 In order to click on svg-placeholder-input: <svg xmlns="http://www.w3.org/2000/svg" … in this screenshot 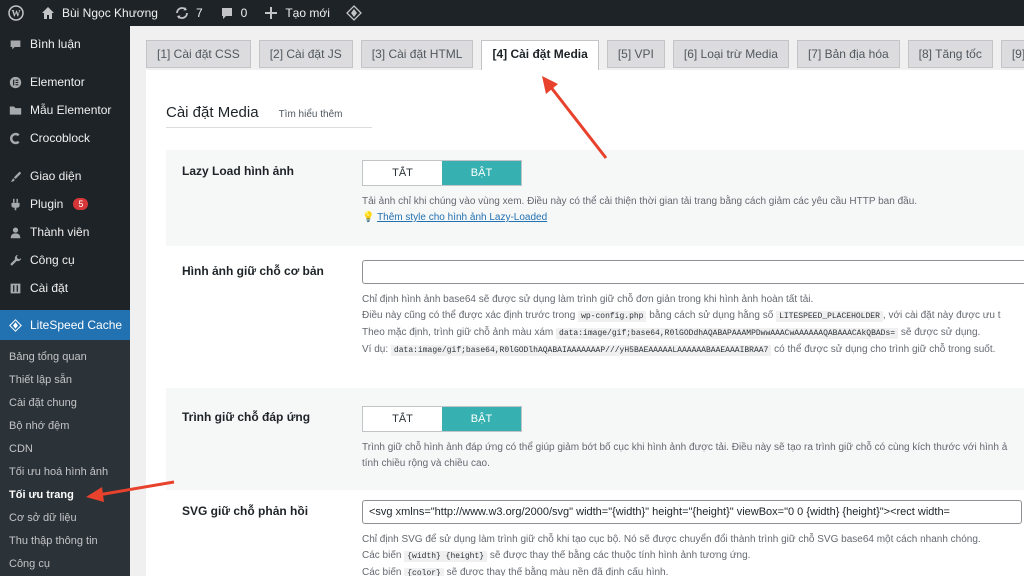, I will do `click(692, 512)`.